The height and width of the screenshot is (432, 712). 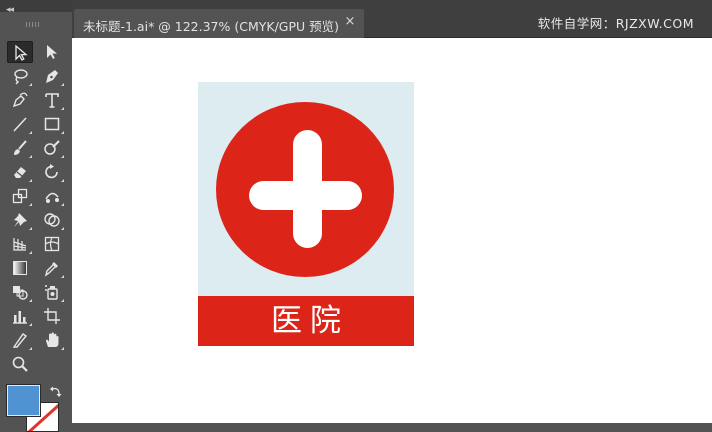 I want to click on shaper-icon, so click(x=52, y=147).